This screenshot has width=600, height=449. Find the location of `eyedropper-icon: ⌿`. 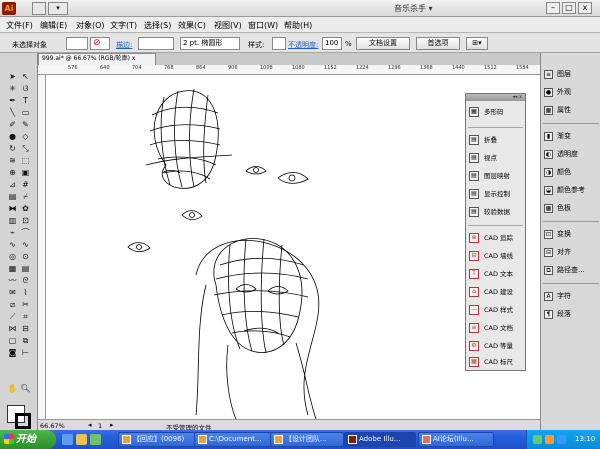

eyedropper-icon: ⌿ is located at coordinates (25, 196).